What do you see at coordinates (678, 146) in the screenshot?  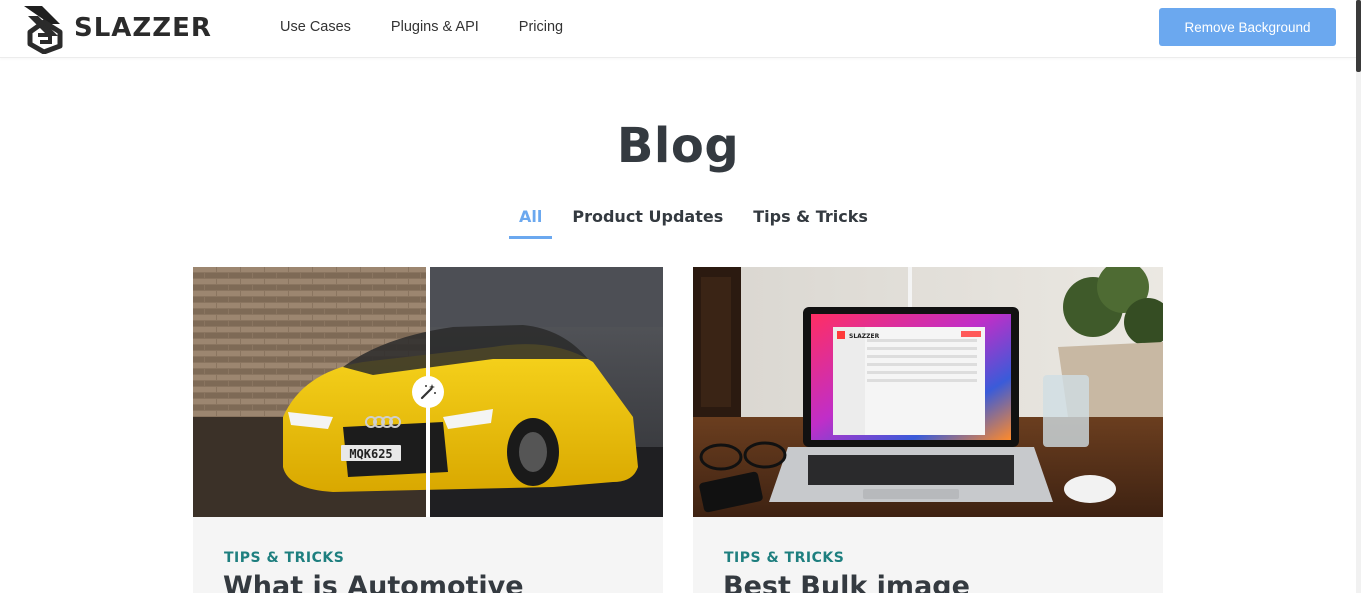 I see `page-title: Blog` at bounding box center [678, 146].